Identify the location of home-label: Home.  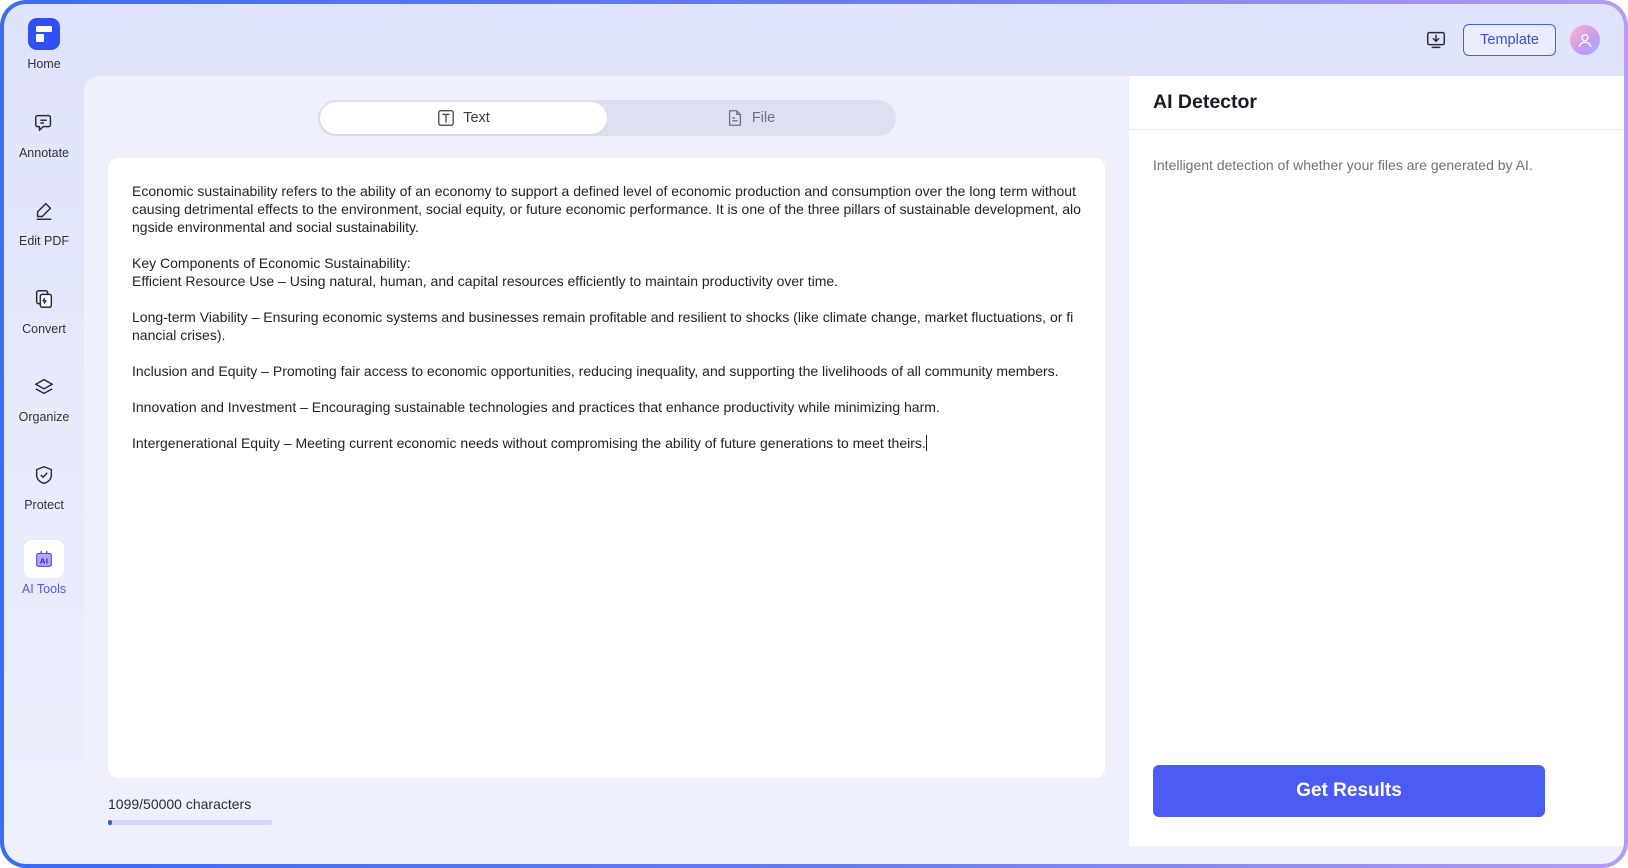
(44, 64).